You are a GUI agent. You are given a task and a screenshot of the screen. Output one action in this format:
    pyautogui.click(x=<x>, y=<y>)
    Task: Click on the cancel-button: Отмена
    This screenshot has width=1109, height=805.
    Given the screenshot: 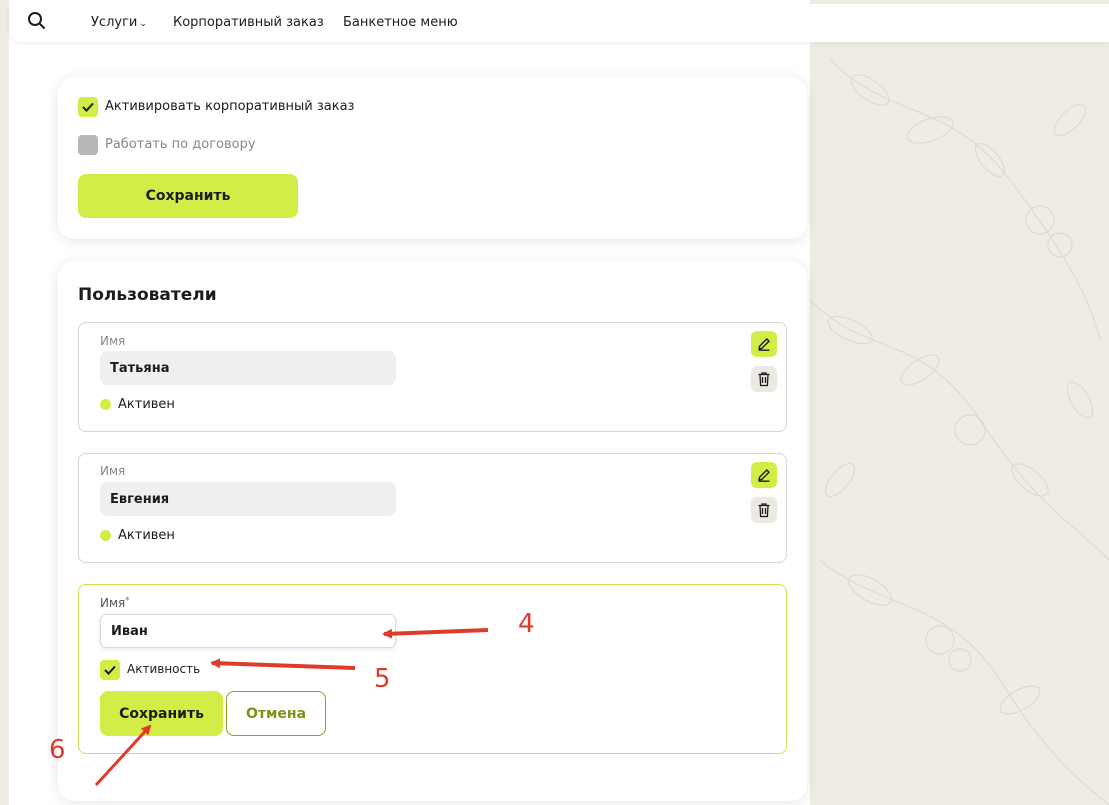 What is the action you would take?
    pyautogui.click(x=276, y=713)
    